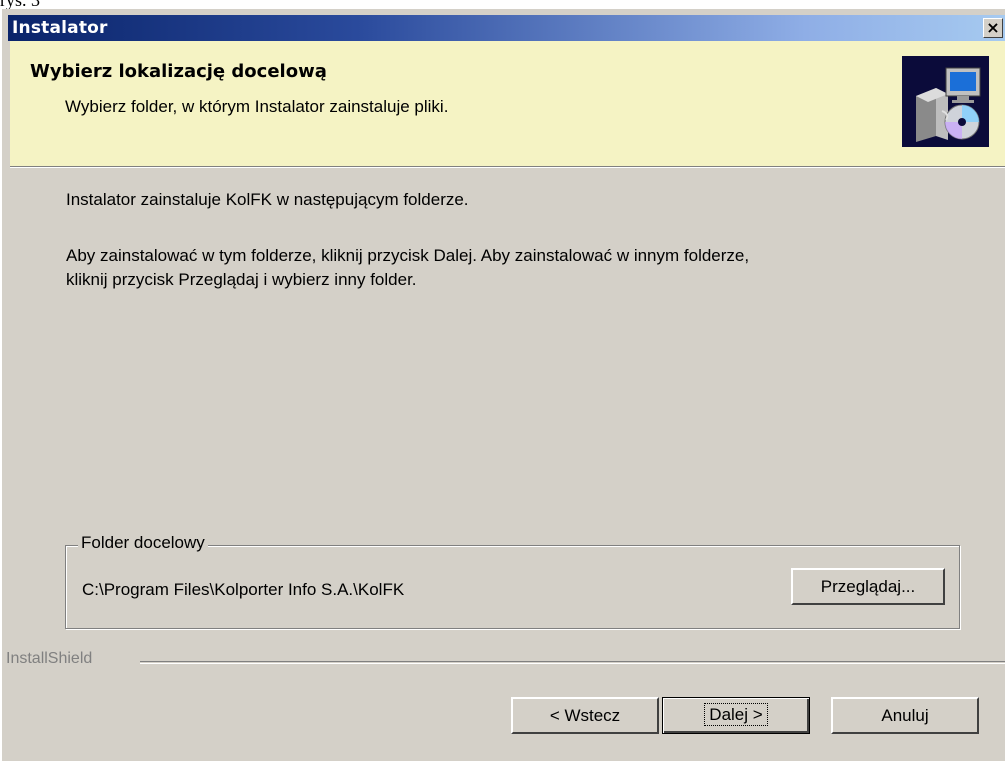  I want to click on cancel-button: Anuluj, so click(905, 715).